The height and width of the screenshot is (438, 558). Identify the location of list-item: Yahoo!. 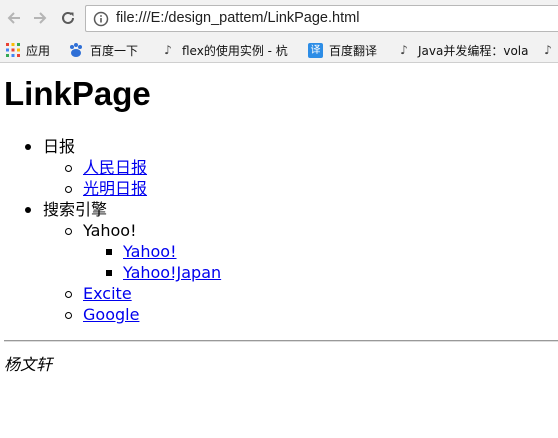
(150, 251).